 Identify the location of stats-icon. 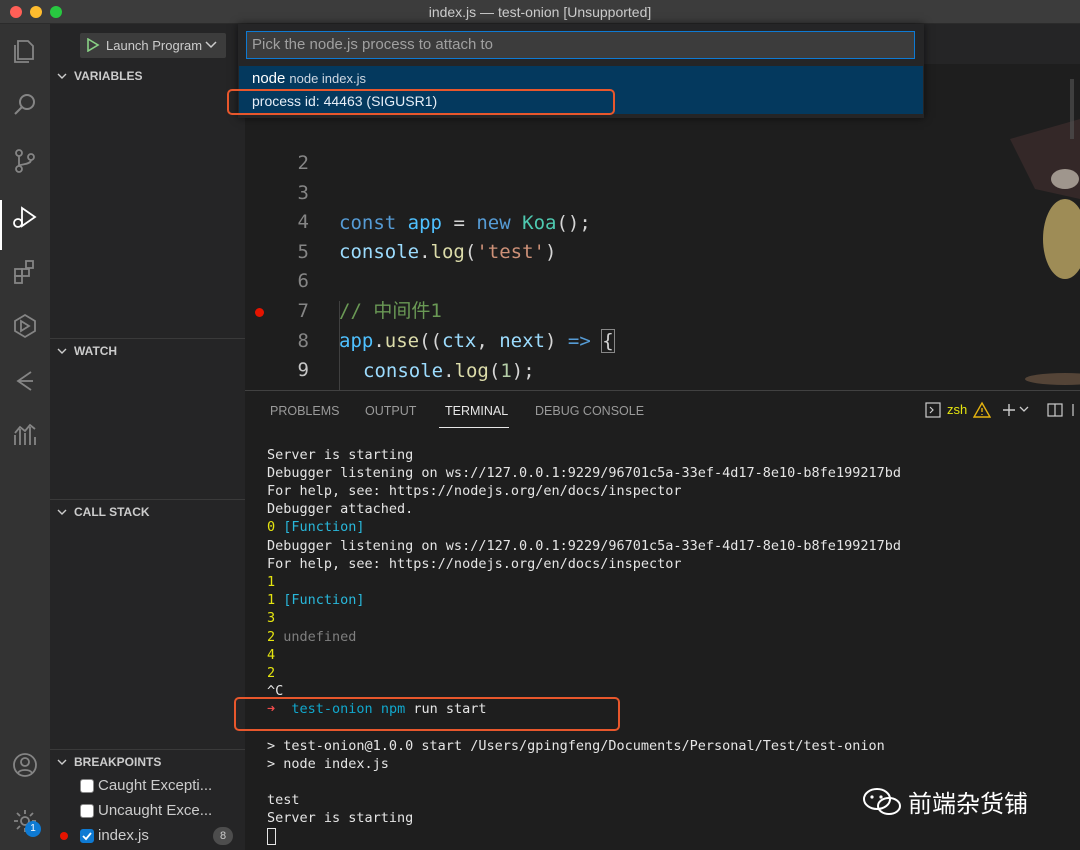
(25, 435).